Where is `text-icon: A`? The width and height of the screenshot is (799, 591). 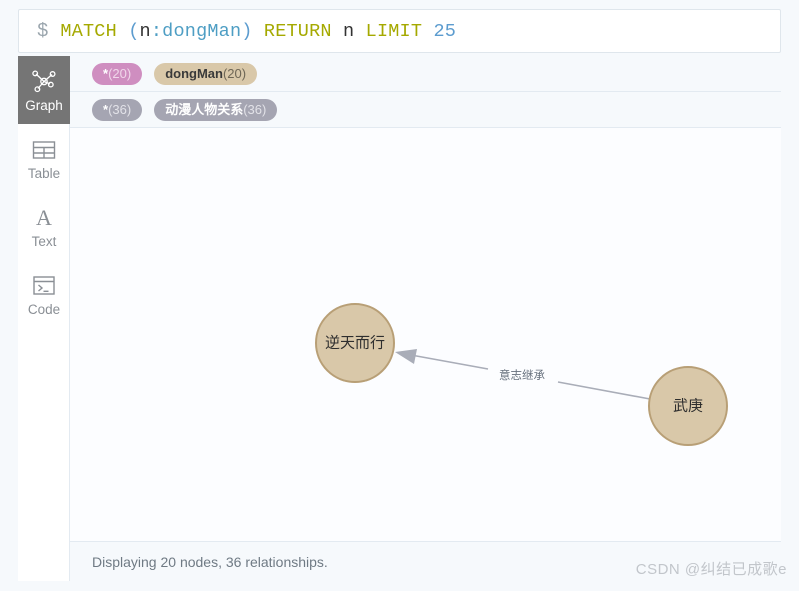 text-icon: A is located at coordinates (44, 218).